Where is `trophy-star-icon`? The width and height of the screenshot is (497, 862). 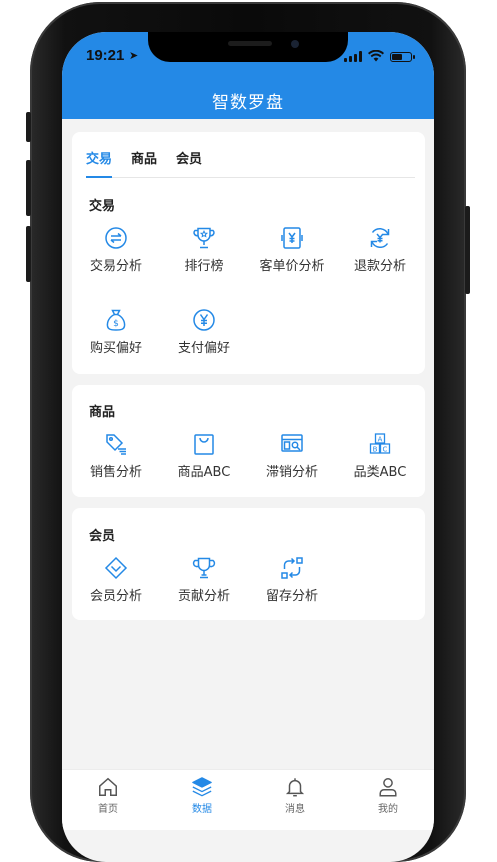 trophy-star-icon is located at coordinates (204, 238).